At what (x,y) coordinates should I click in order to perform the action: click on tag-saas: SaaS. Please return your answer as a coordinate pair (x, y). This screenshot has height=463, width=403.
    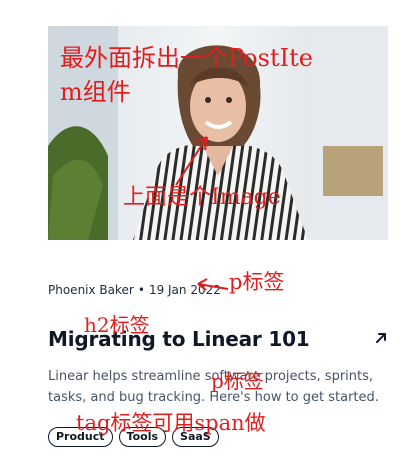
    Looking at the image, I should click on (195, 437).